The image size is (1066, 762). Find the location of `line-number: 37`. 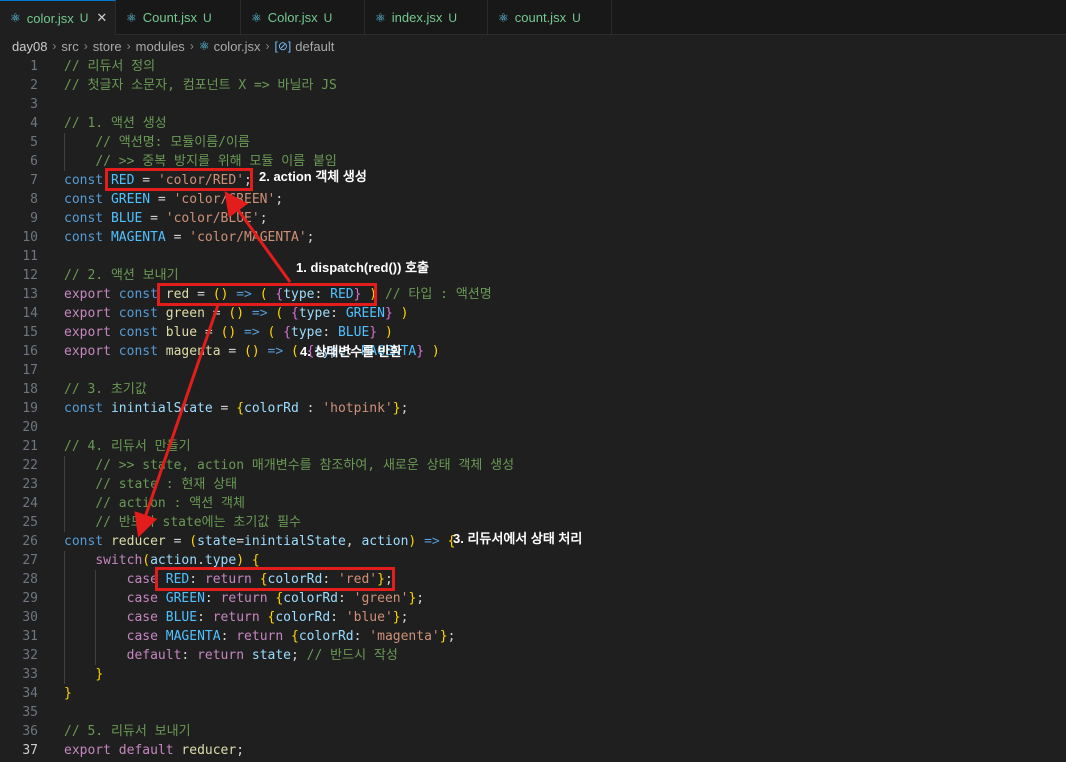

line-number: 37 is located at coordinates (30, 750).